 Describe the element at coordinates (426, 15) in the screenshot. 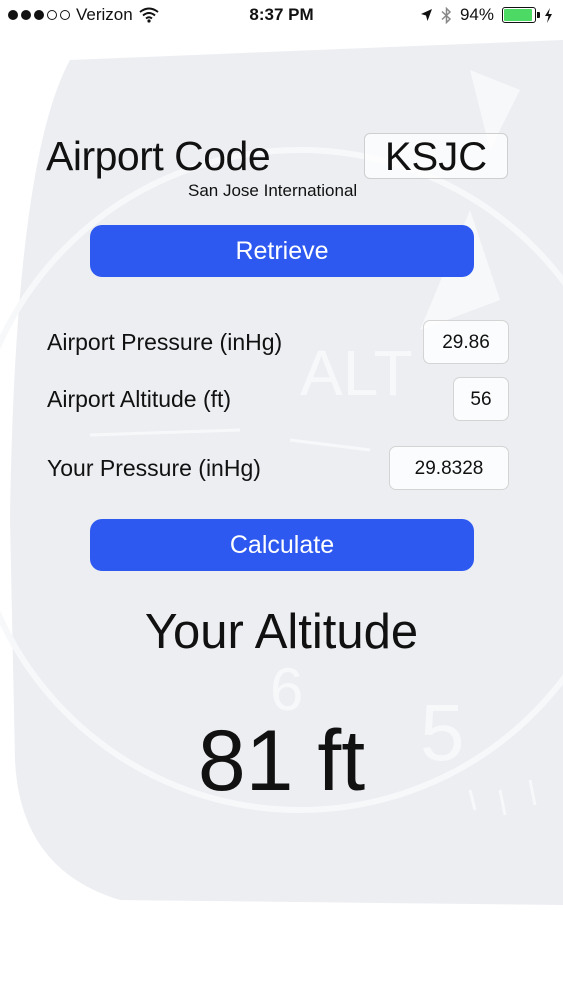

I see `location-arrow-icon` at that location.